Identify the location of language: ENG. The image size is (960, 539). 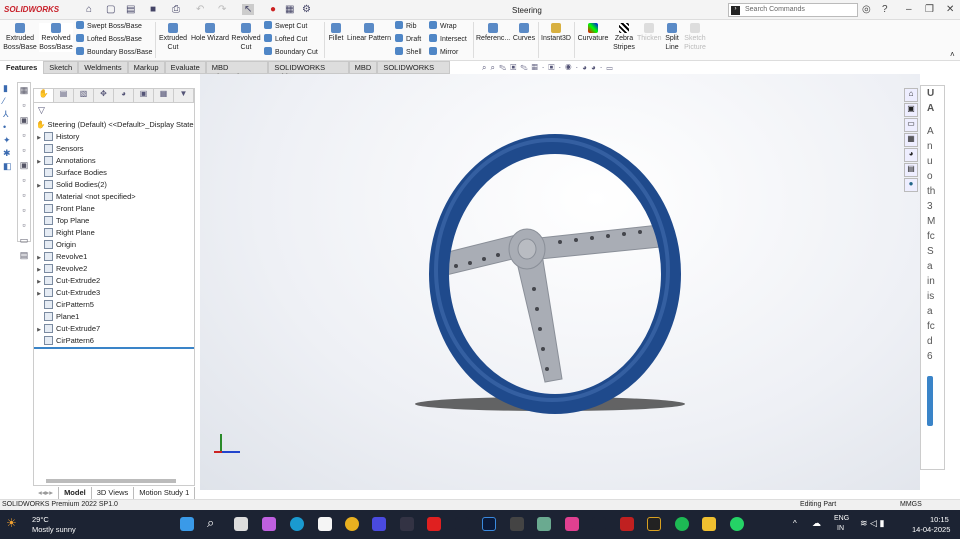
(841, 518).